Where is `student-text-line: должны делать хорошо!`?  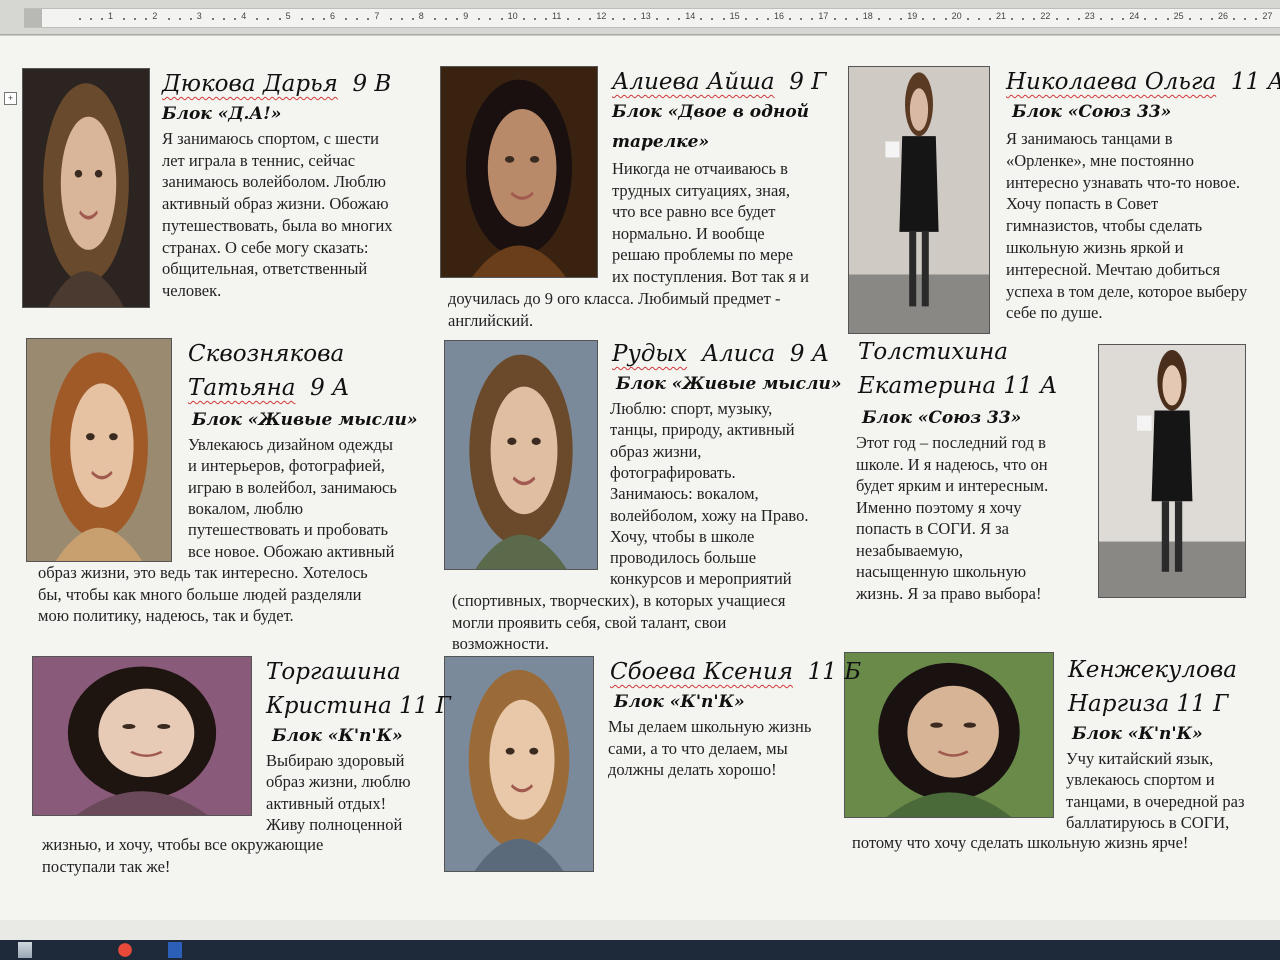
student-text-line: должны делать хорошо! is located at coordinates (692, 769).